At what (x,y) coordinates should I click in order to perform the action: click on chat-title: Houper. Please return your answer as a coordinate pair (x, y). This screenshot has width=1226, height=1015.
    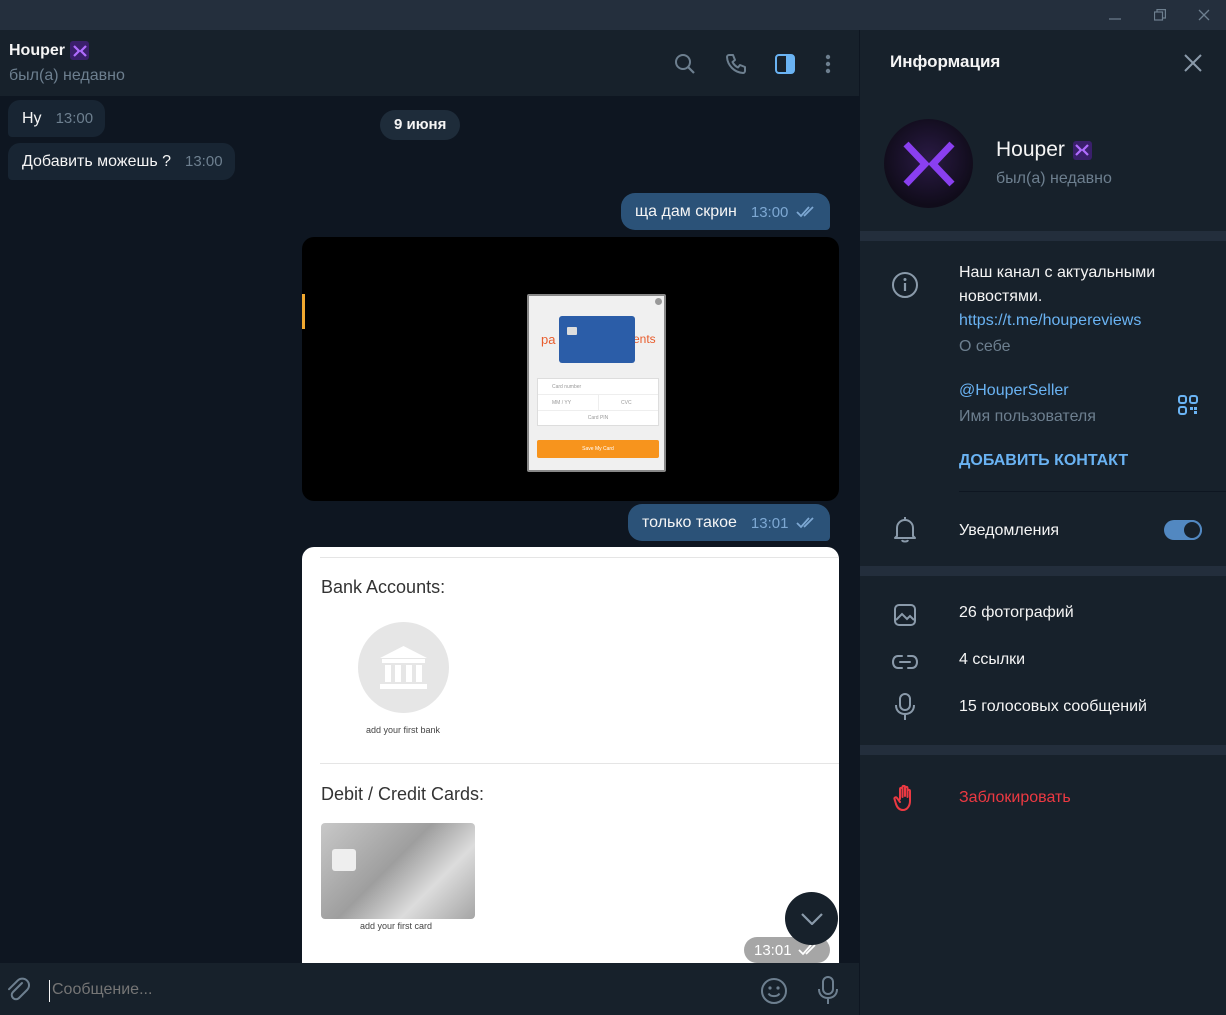
    Looking at the image, I should click on (49, 50).